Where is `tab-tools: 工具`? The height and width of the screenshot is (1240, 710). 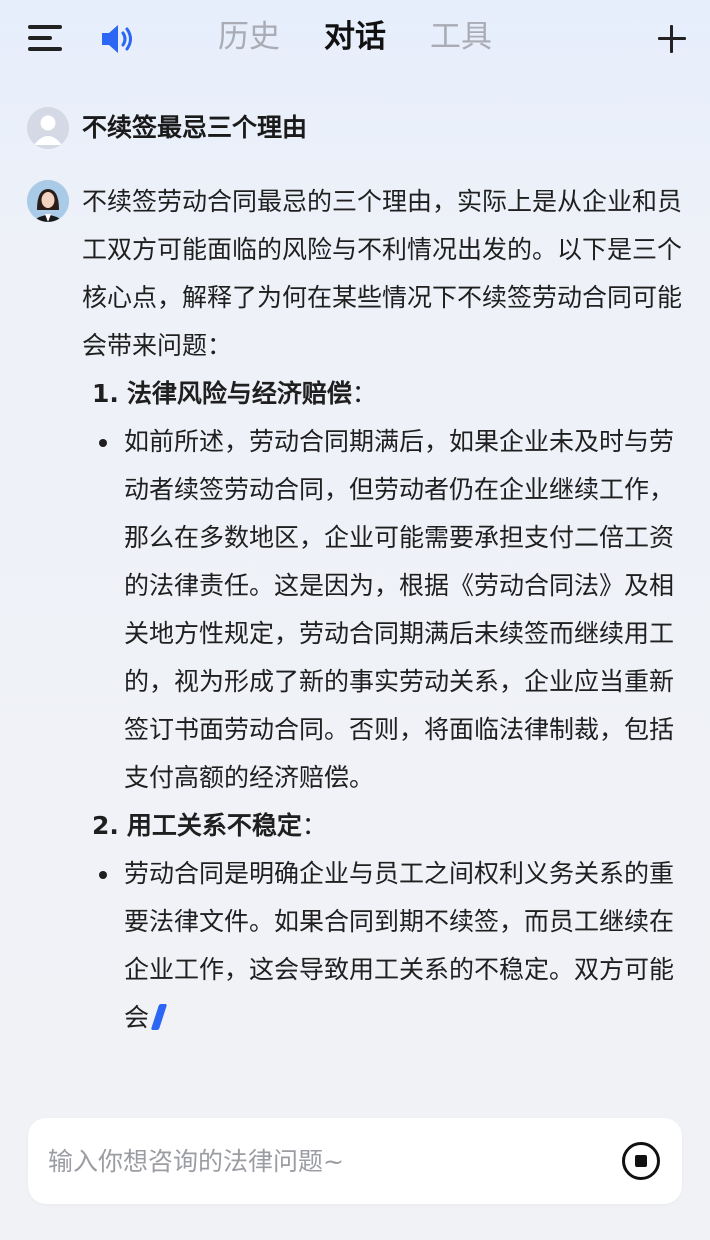 tab-tools: 工具 is located at coordinates (461, 37).